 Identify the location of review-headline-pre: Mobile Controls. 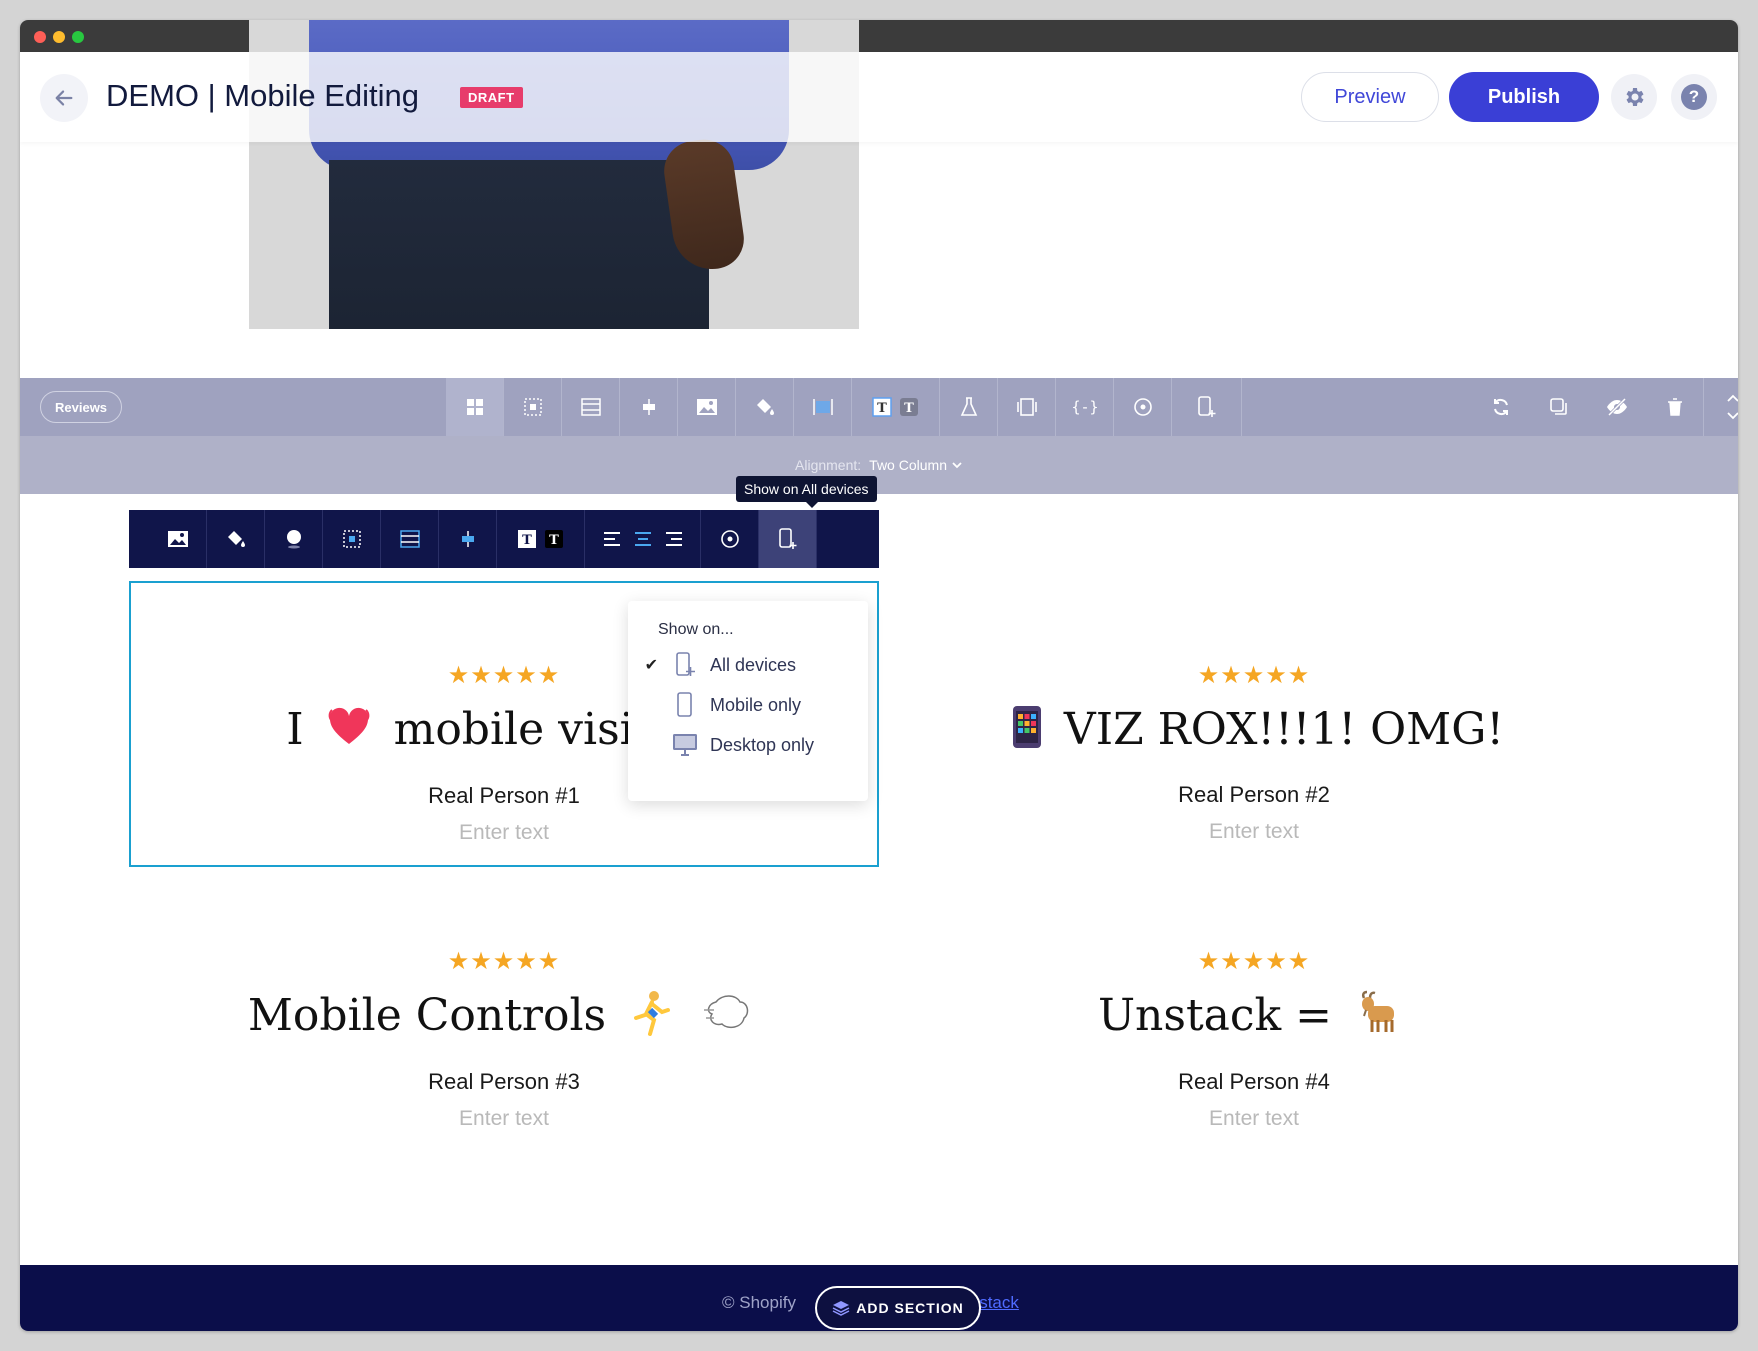
(427, 1015).